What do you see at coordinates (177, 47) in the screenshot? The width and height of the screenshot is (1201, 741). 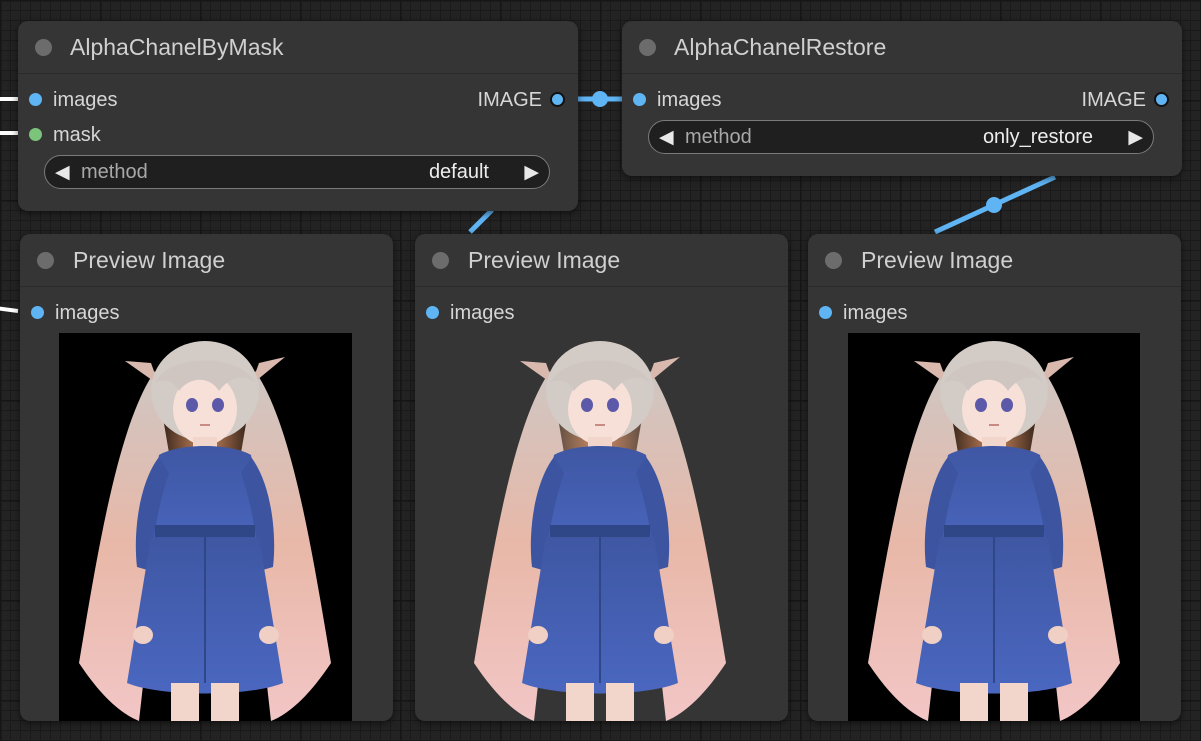 I see `node-title: AlphaChanelByMask` at bounding box center [177, 47].